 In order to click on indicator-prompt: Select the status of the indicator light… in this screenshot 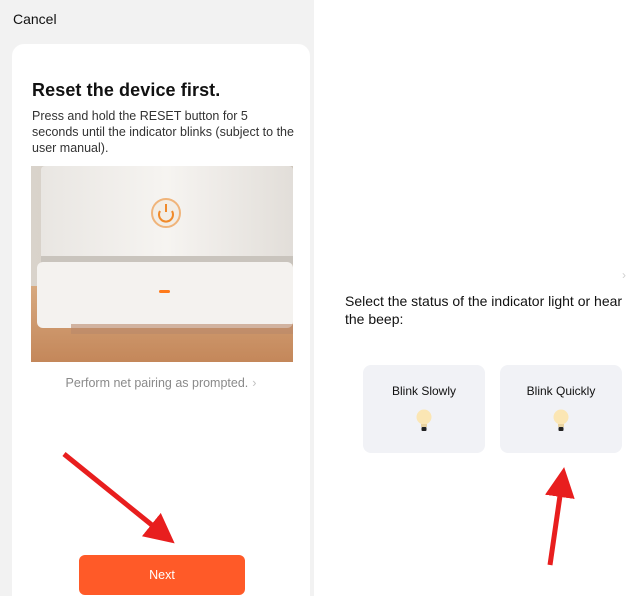, I will do `click(484, 310)`.